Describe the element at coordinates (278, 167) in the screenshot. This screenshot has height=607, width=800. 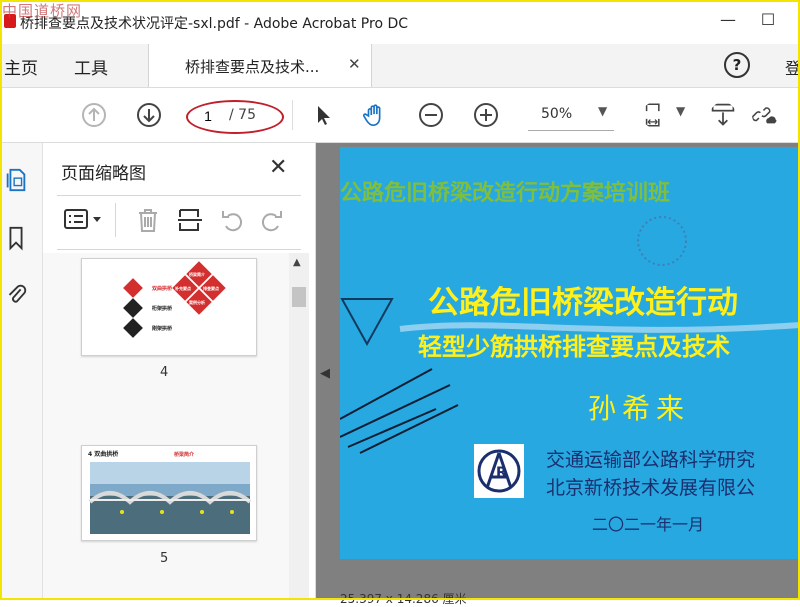
I see `close-panel-icon: ✕` at that location.